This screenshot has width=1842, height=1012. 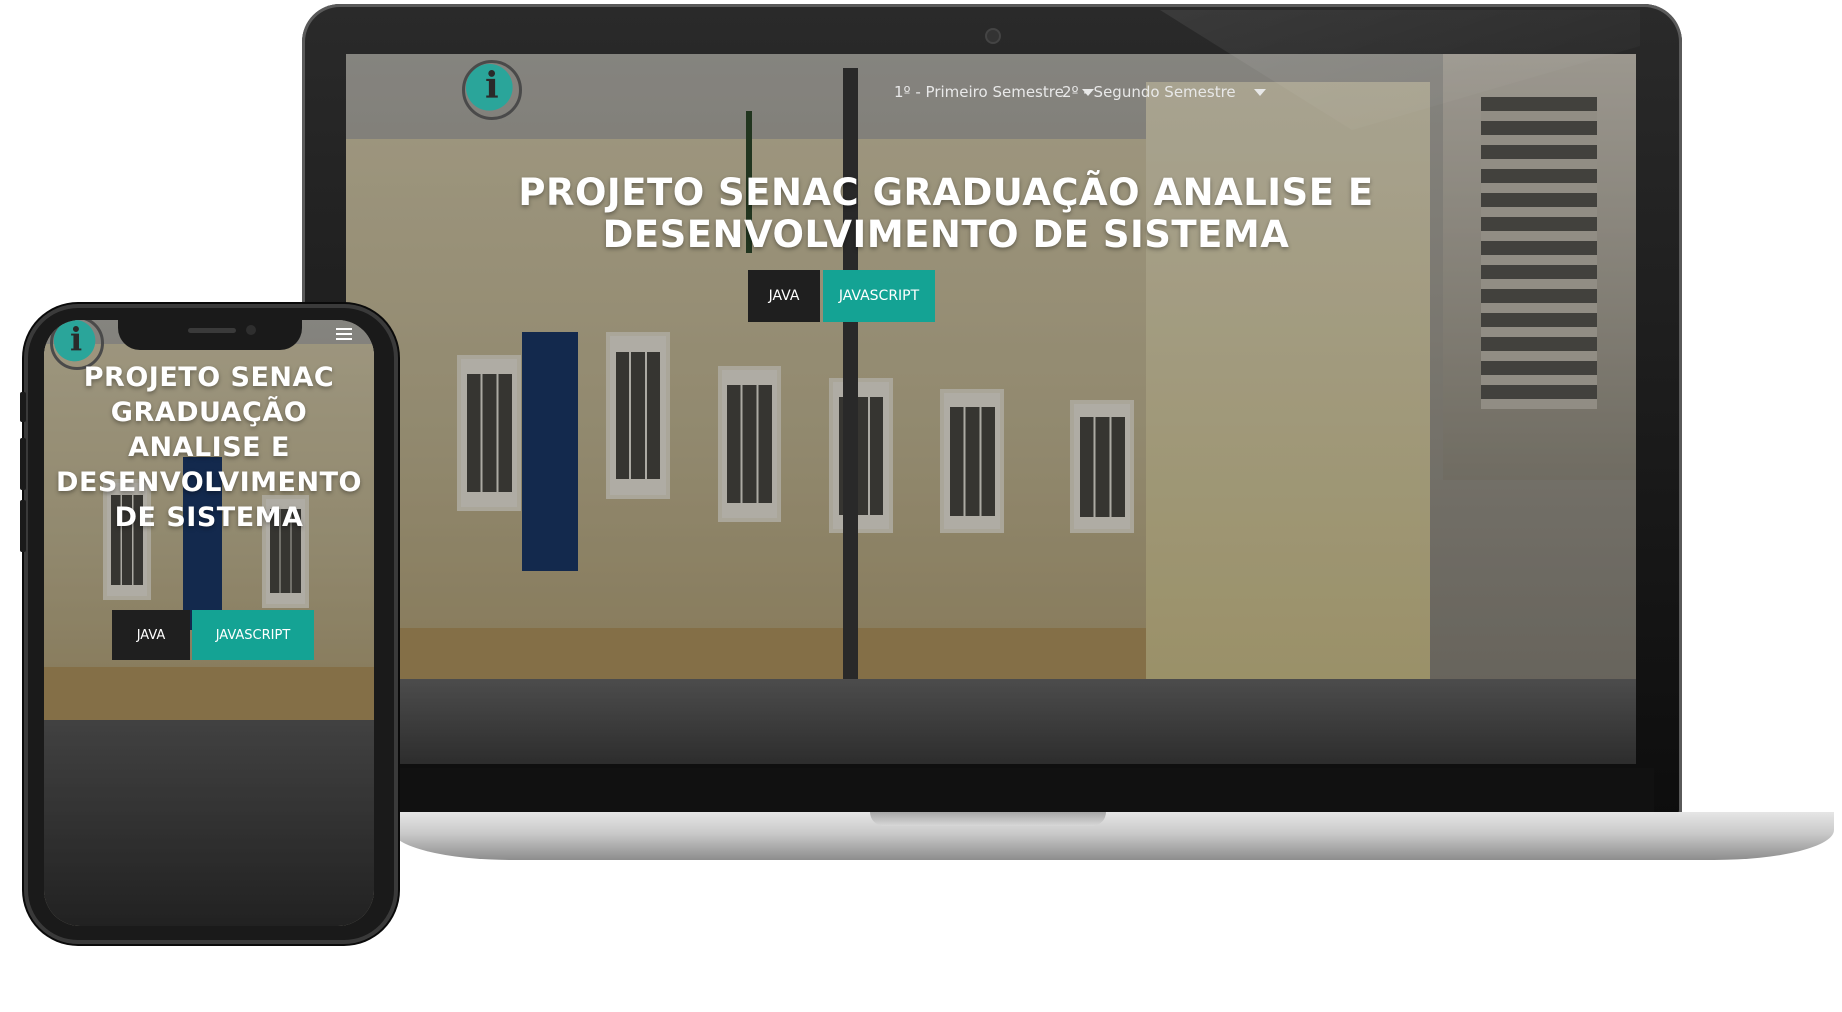 I want to click on nav-label: 2º - Segundo Semestre, so click(x=1149, y=92).